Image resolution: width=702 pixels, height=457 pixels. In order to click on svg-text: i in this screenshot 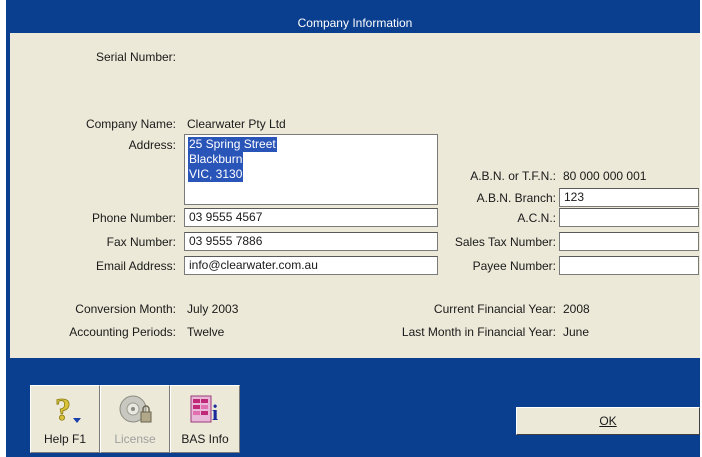, I will do `click(215, 412)`.